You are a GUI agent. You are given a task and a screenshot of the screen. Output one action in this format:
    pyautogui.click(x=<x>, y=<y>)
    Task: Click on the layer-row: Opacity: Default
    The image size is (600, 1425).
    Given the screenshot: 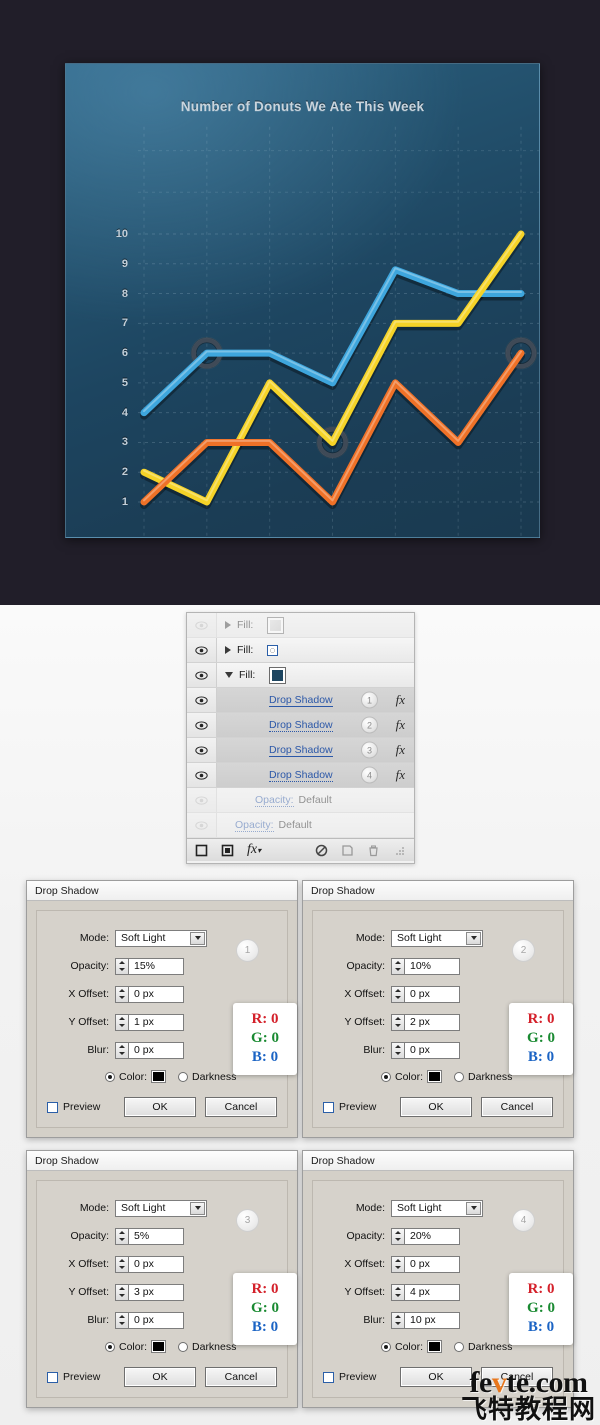 What is the action you would take?
    pyautogui.click(x=300, y=800)
    